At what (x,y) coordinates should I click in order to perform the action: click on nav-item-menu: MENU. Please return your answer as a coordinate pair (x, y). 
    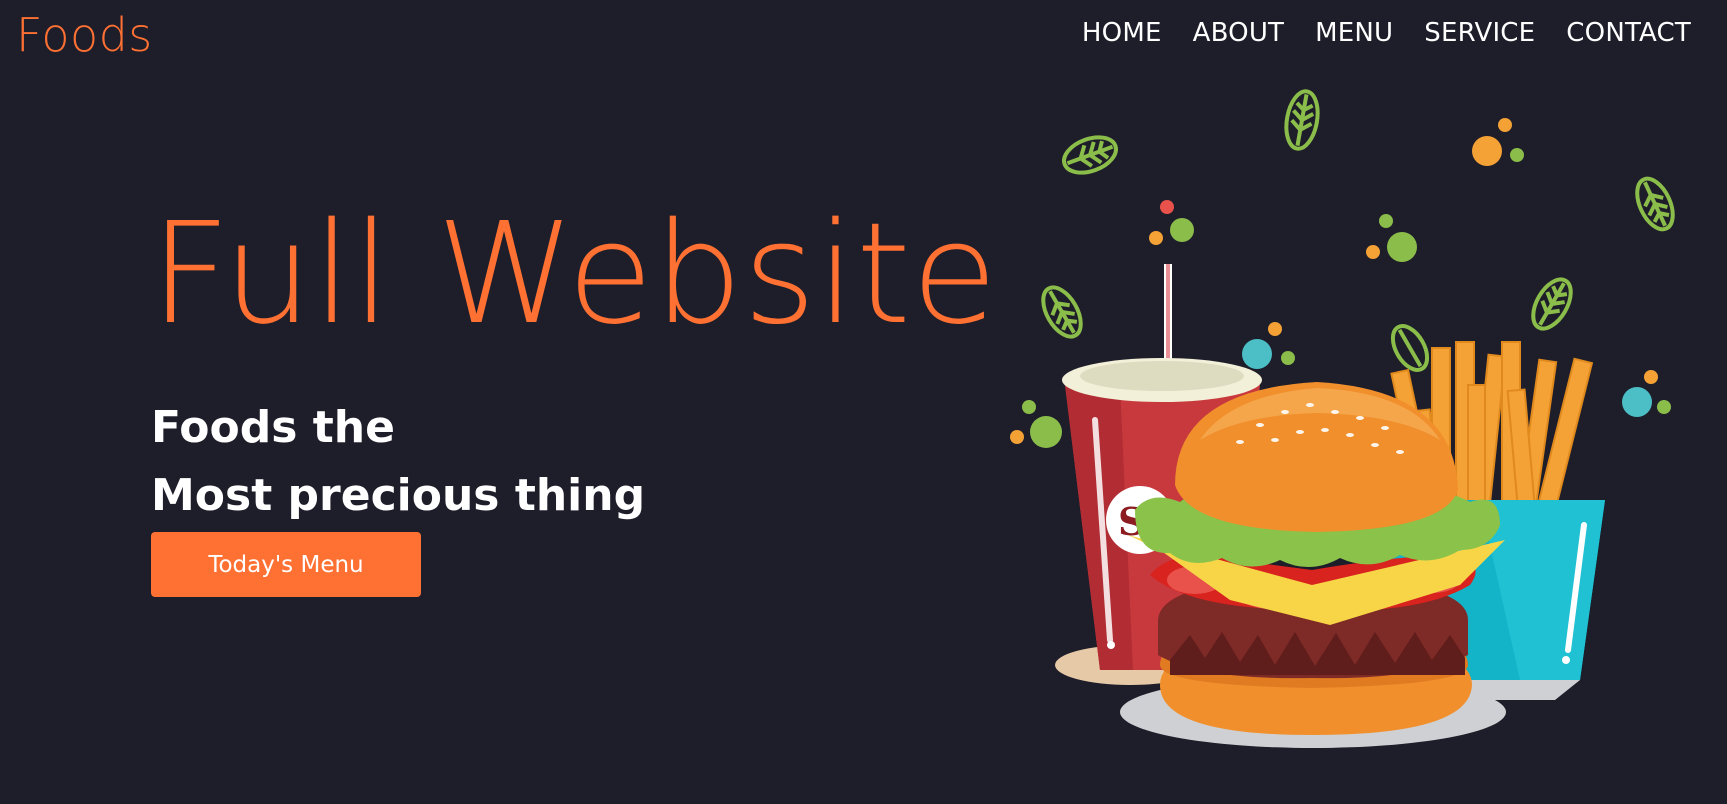
    Looking at the image, I should click on (1354, 33).